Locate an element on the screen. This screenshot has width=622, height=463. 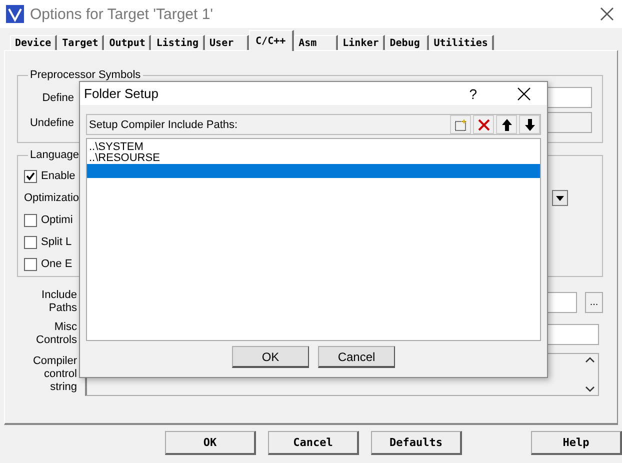
field-label: Optimizatio is located at coordinates (52, 198).